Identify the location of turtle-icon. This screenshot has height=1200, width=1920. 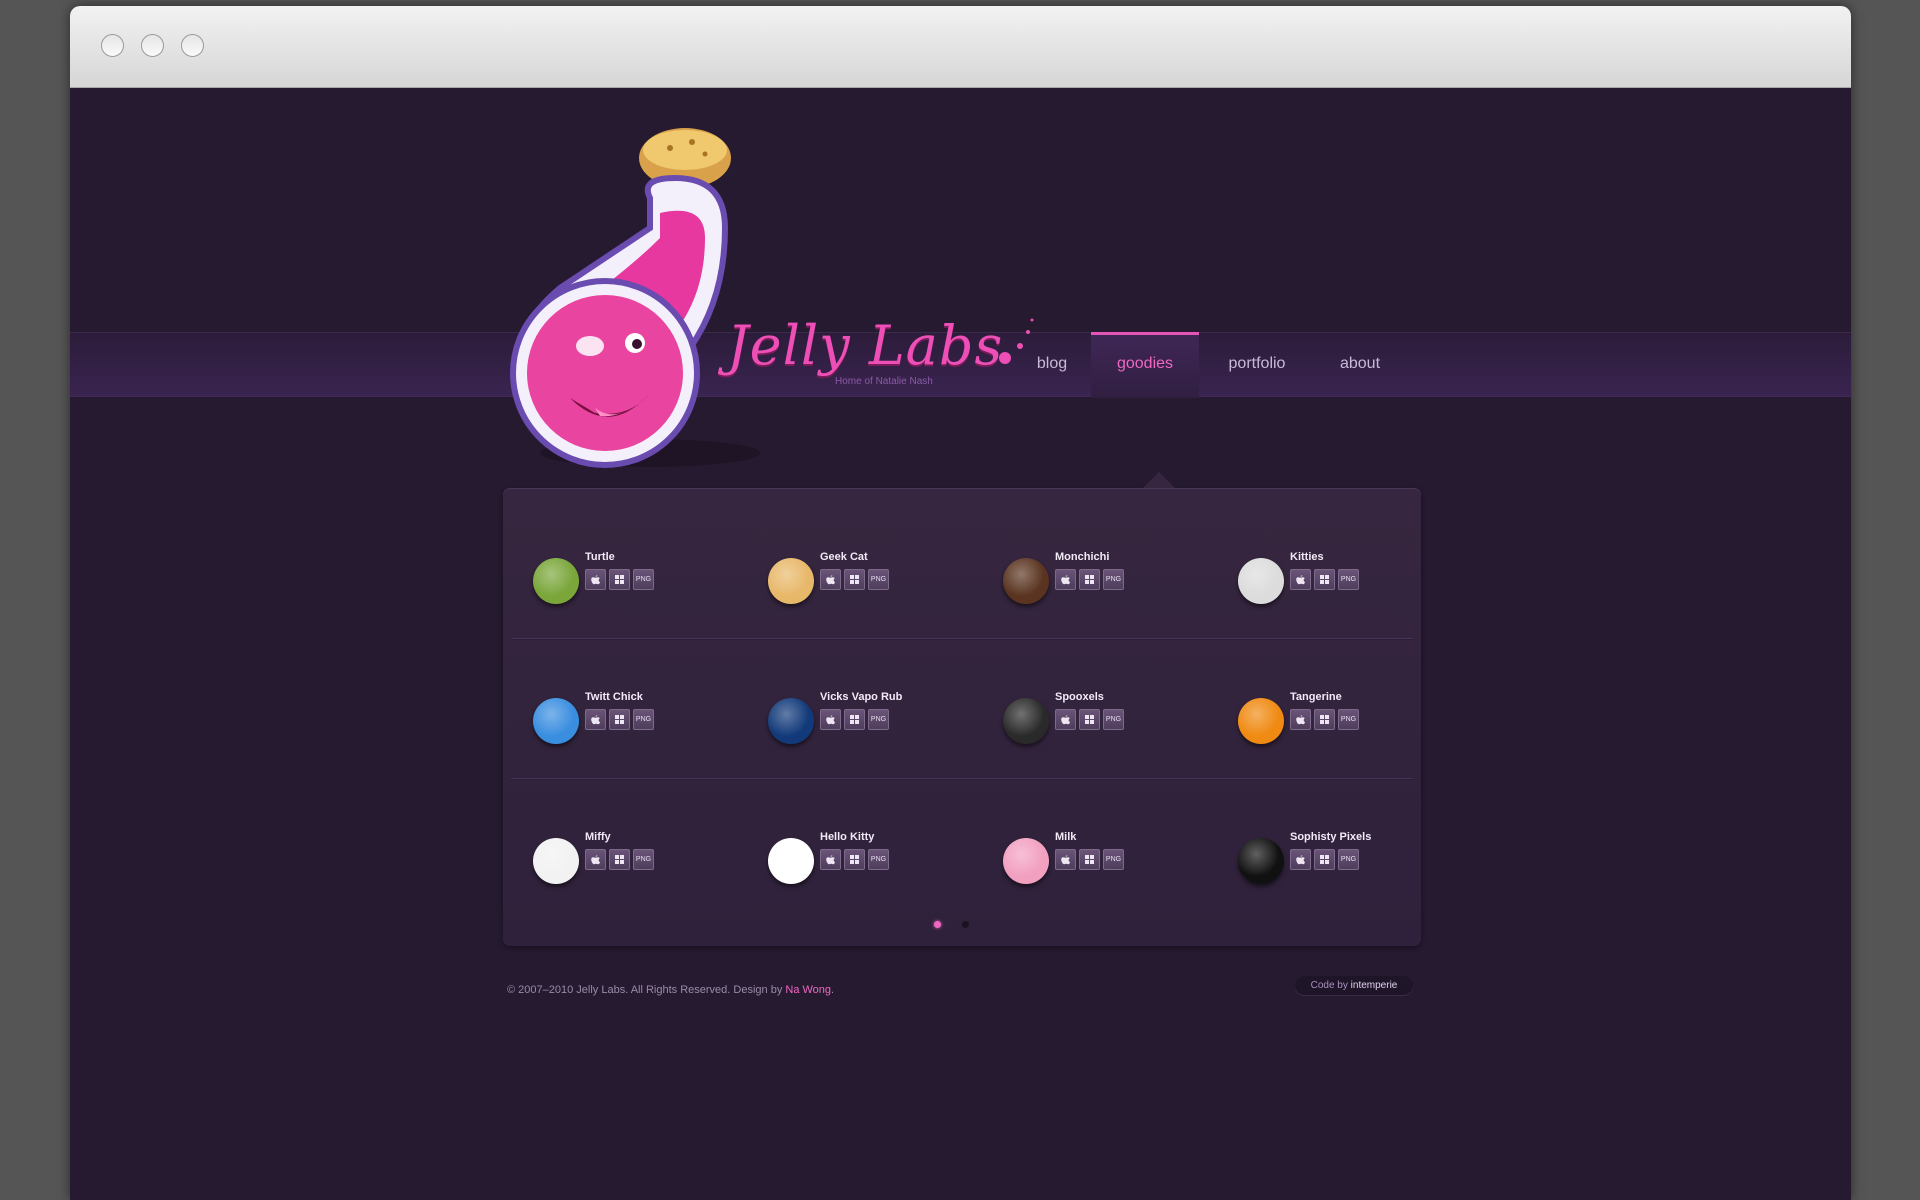
(556, 581).